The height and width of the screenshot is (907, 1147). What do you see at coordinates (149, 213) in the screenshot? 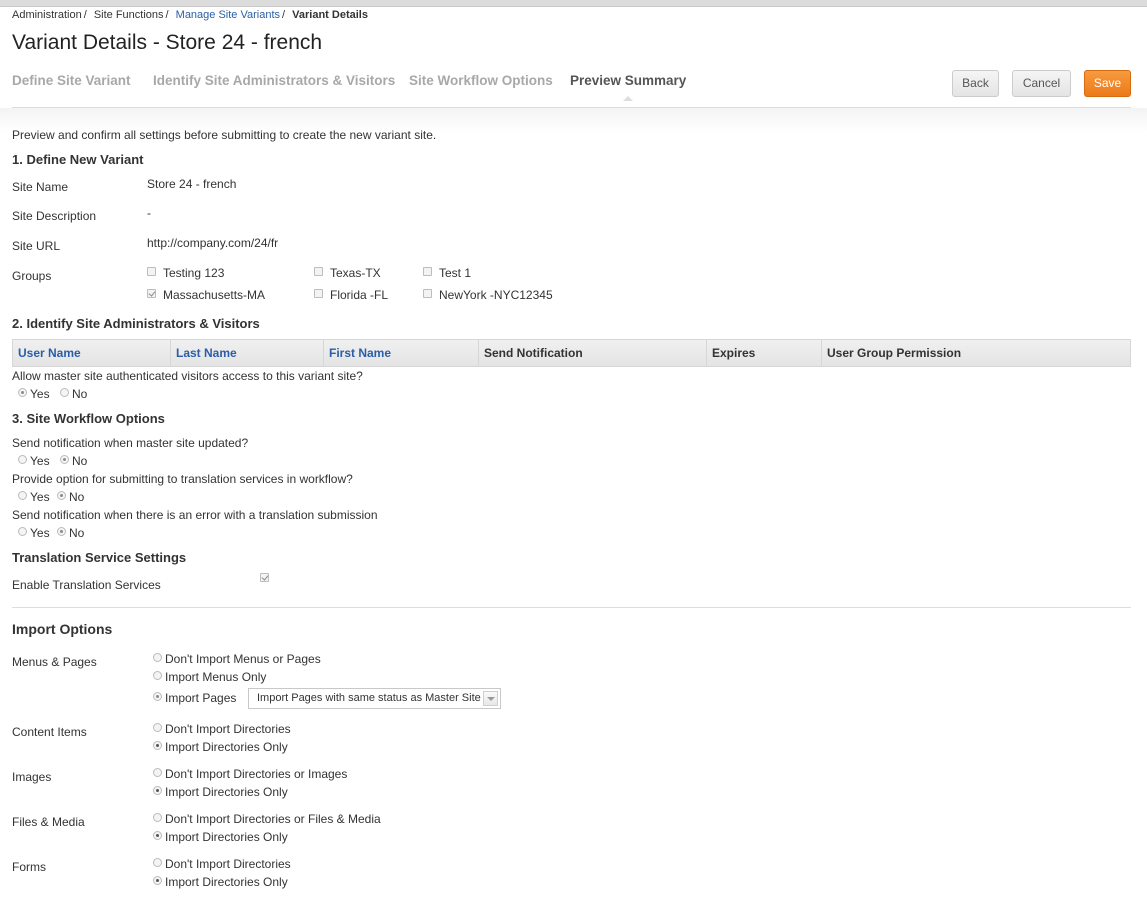
I see `site-description-value: -` at bounding box center [149, 213].